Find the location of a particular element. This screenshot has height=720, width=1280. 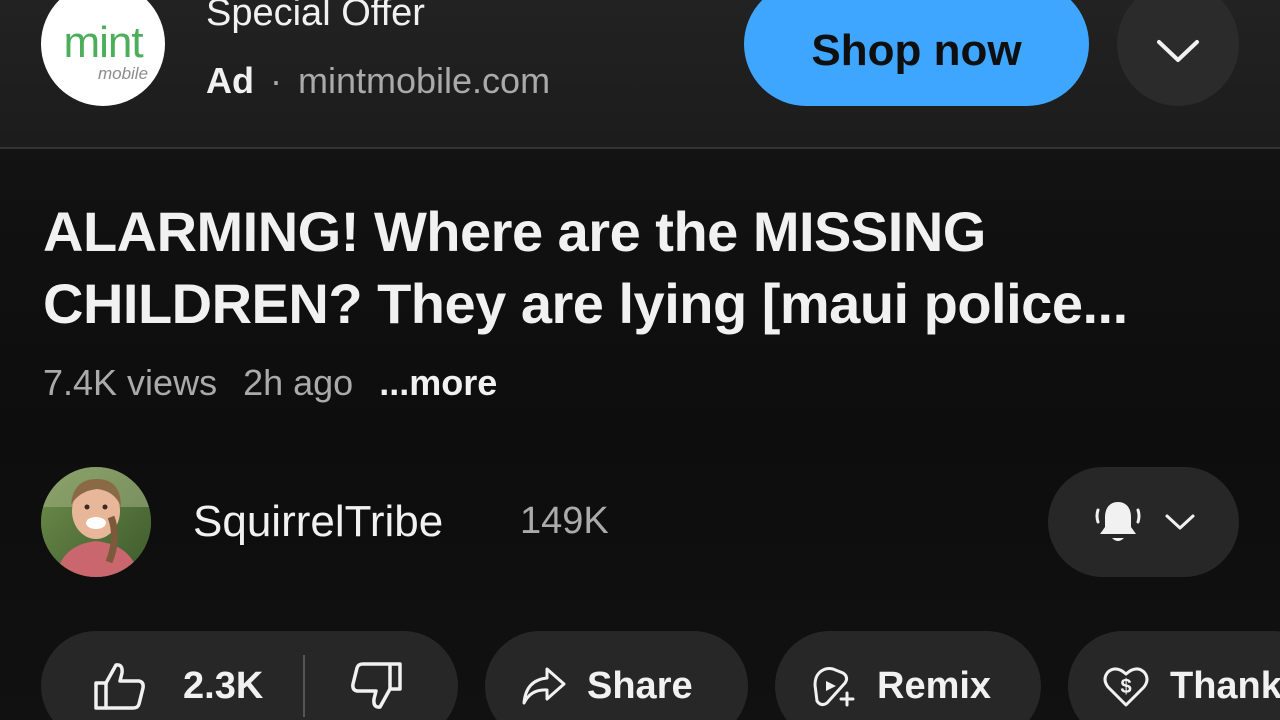

like-dislike-group: 2.3K is located at coordinates (249, 675).